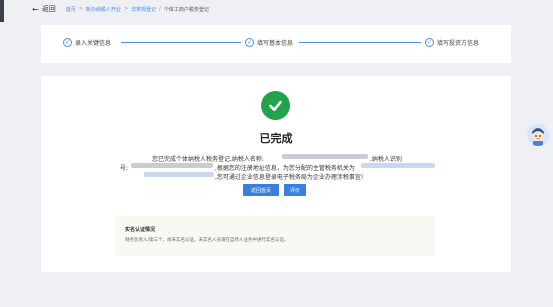 The width and height of the screenshot is (553, 307). I want to click on back-label: 返回, so click(48, 9).